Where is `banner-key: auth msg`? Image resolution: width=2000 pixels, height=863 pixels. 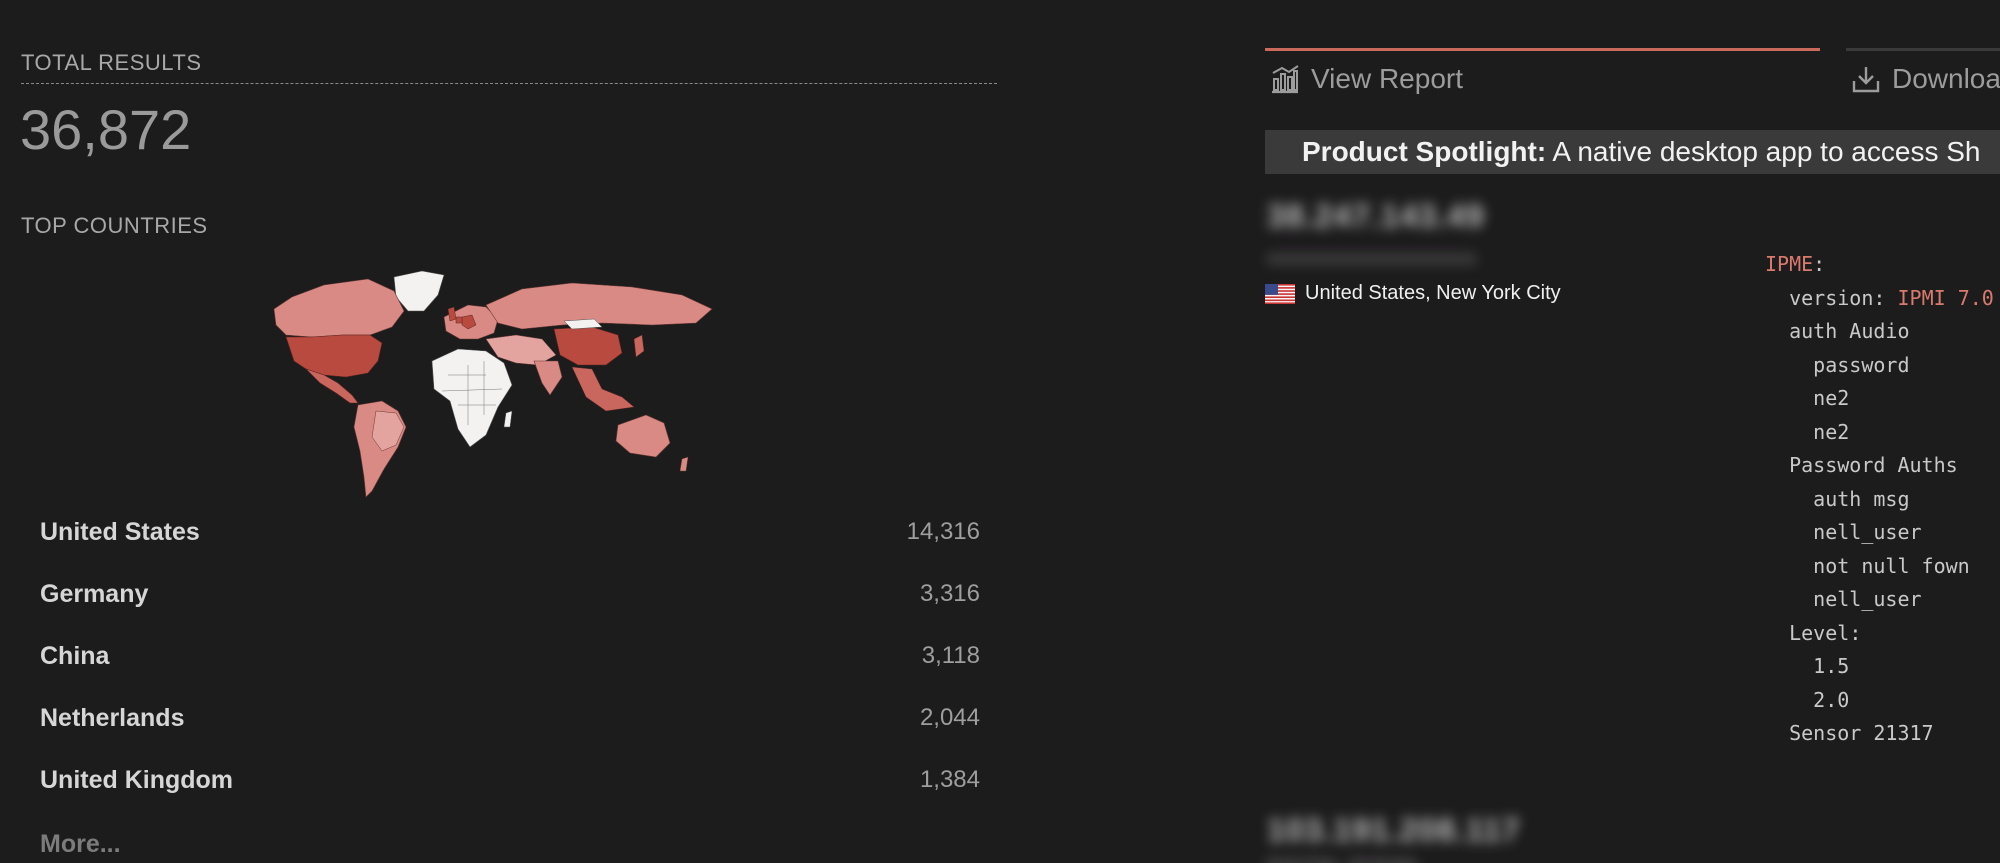 banner-key: auth msg is located at coordinates (1861, 498).